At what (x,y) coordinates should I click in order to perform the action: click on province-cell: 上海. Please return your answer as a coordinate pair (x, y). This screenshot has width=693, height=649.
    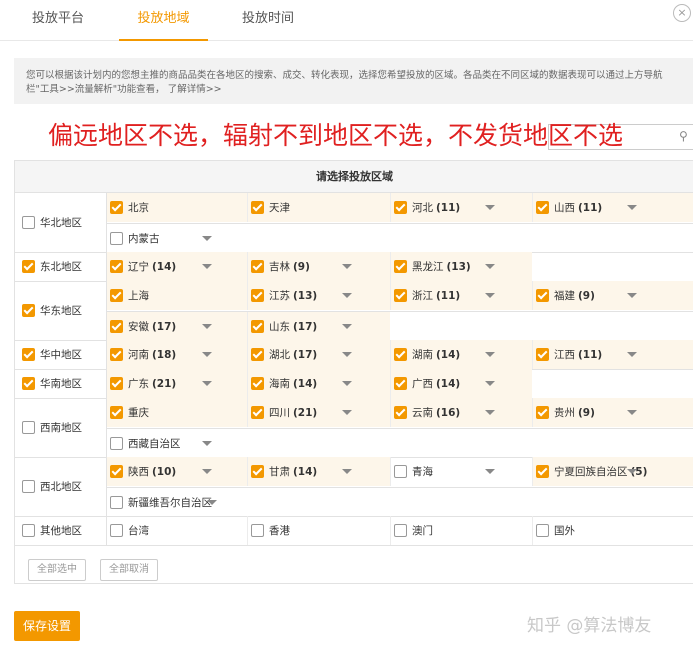
    Looking at the image, I should click on (177, 295).